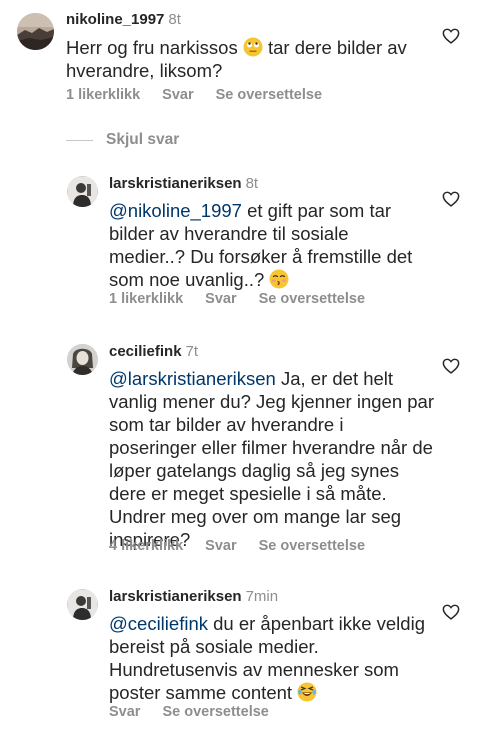 This screenshot has height=750, width=488. What do you see at coordinates (262, 596) in the screenshot?
I see `timestamp: 7min` at bounding box center [262, 596].